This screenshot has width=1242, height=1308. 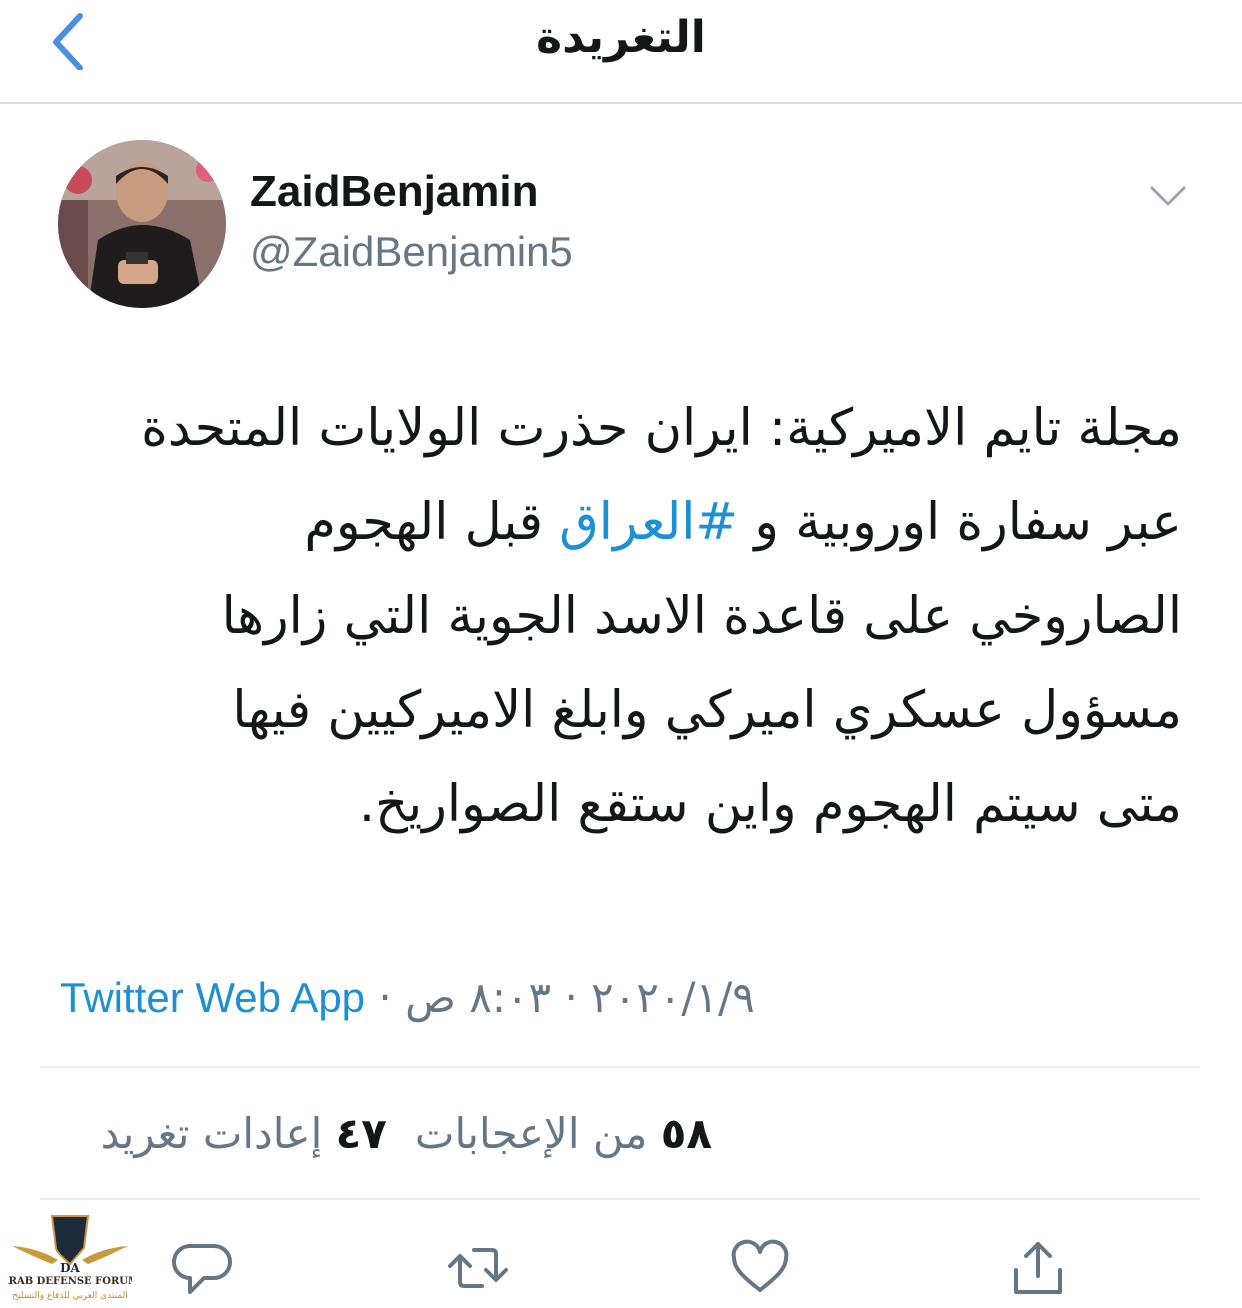 What do you see at coordinates (686, 1133) in the screenshot?
I see `likes-count: ٥٨` at bounding box center [686, 1133].